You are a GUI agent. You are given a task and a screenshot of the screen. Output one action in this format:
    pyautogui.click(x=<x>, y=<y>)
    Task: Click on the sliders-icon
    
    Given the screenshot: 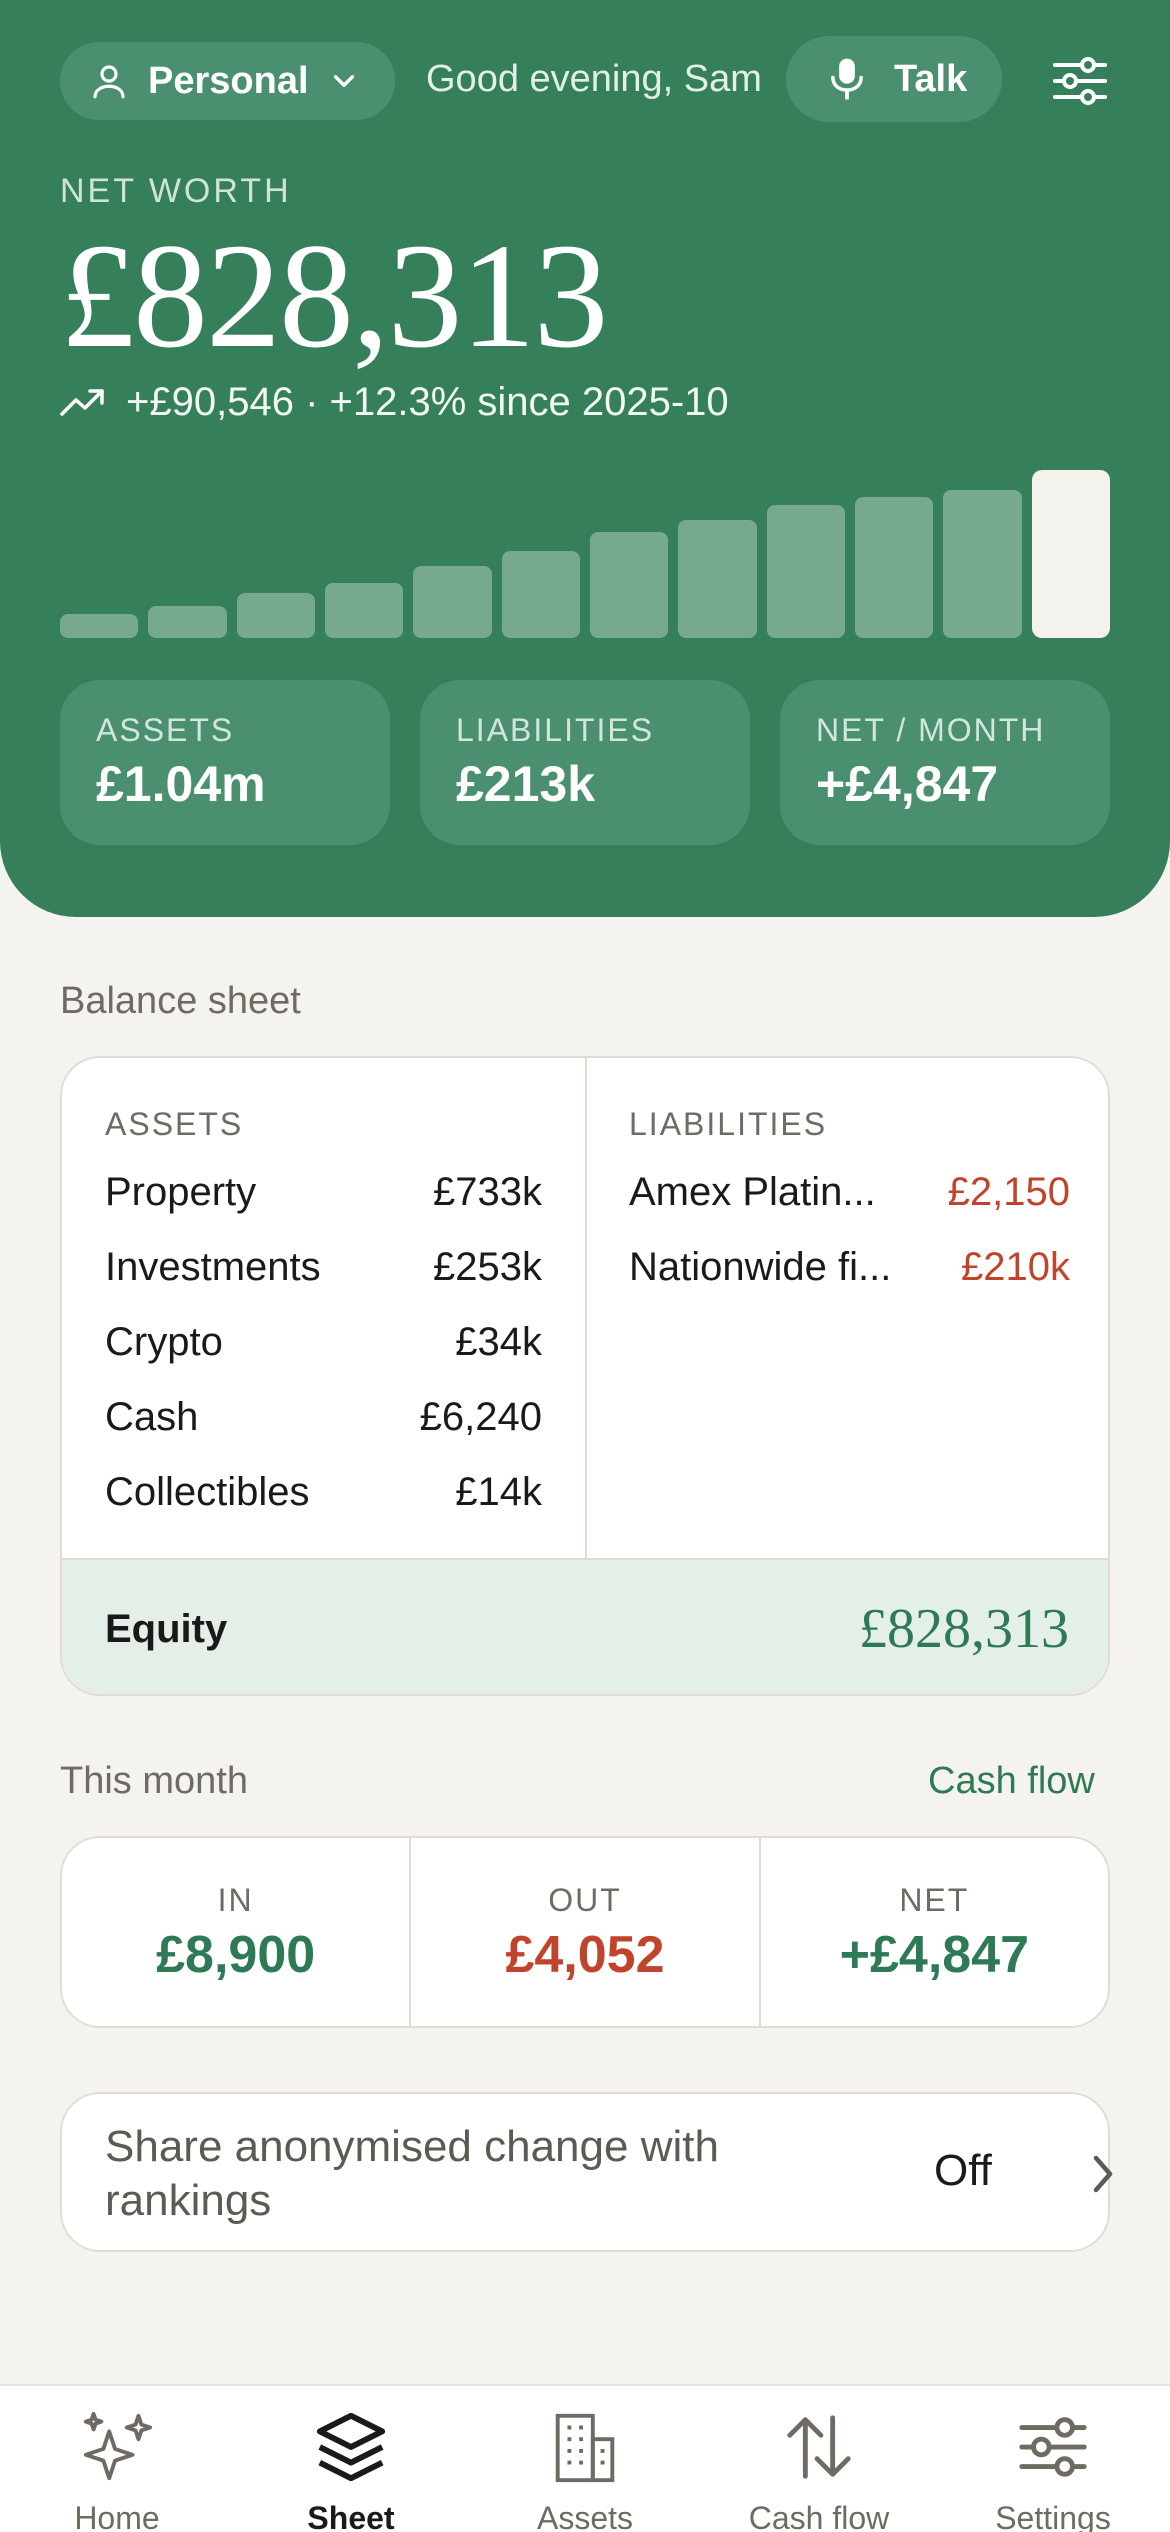 What is the action you would take?
    pyautogui.click(x=1053, y=2447)
    